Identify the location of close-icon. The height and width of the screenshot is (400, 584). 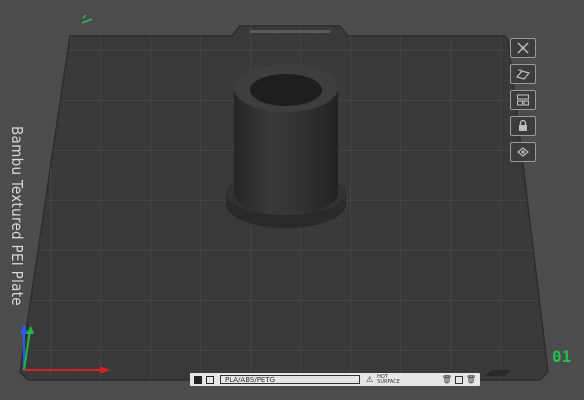
(523, 48).